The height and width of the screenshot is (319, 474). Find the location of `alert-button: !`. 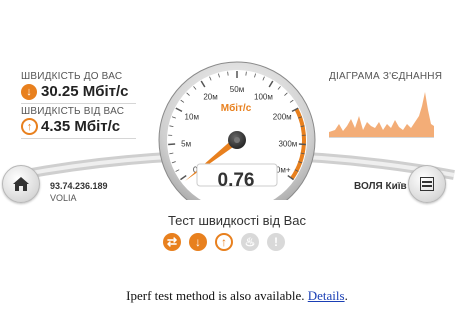

alert-button: ! is located at coordinates (276, 242).